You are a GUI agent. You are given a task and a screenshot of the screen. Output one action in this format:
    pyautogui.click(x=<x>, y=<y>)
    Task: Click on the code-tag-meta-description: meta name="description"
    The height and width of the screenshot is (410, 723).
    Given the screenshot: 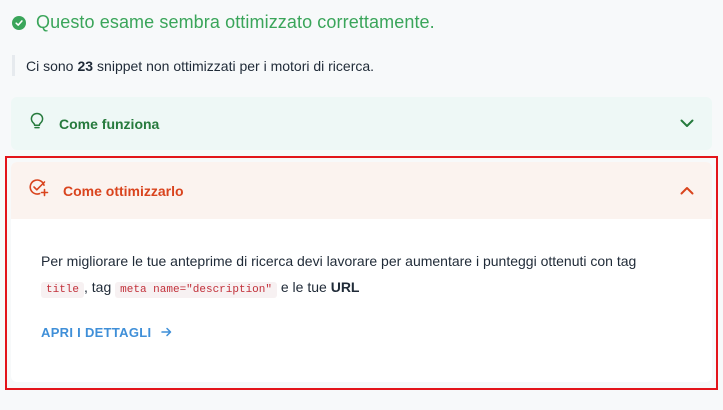 What is the action you would take?
    pyautogui.click(x=196, y=290)
    